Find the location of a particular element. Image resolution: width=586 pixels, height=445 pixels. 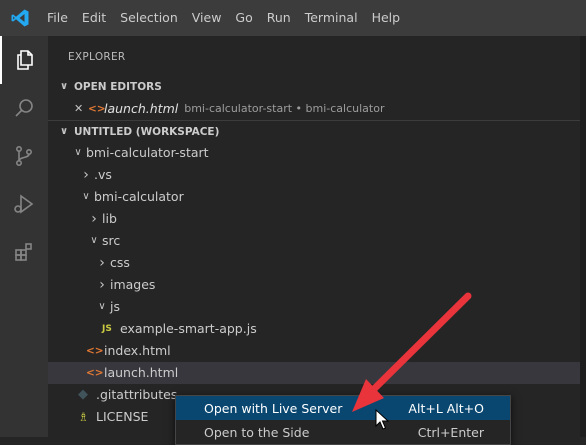

menu-view: View is located at coordinates (207, 18).